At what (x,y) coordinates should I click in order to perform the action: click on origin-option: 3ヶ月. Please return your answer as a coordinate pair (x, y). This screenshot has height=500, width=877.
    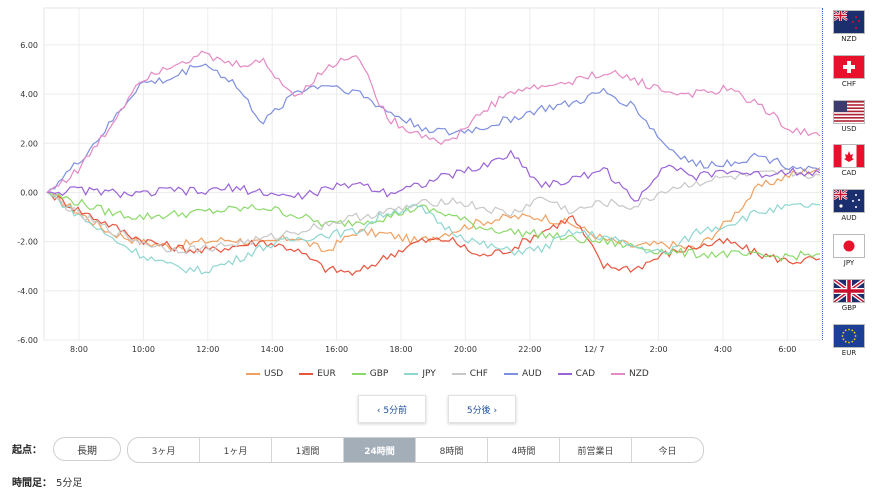
    Looking at the image, I should click on (164, 450).